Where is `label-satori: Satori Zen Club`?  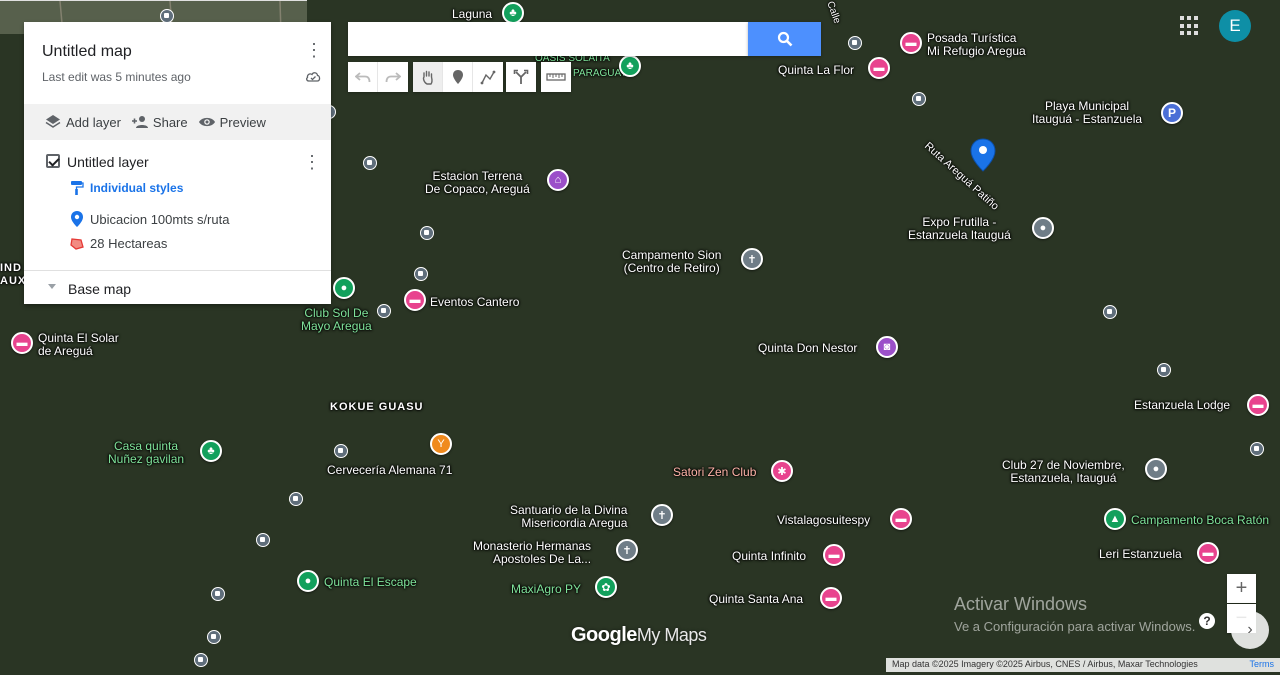 label-satori: Satori Zen Club is located at coordinates (715, 472).